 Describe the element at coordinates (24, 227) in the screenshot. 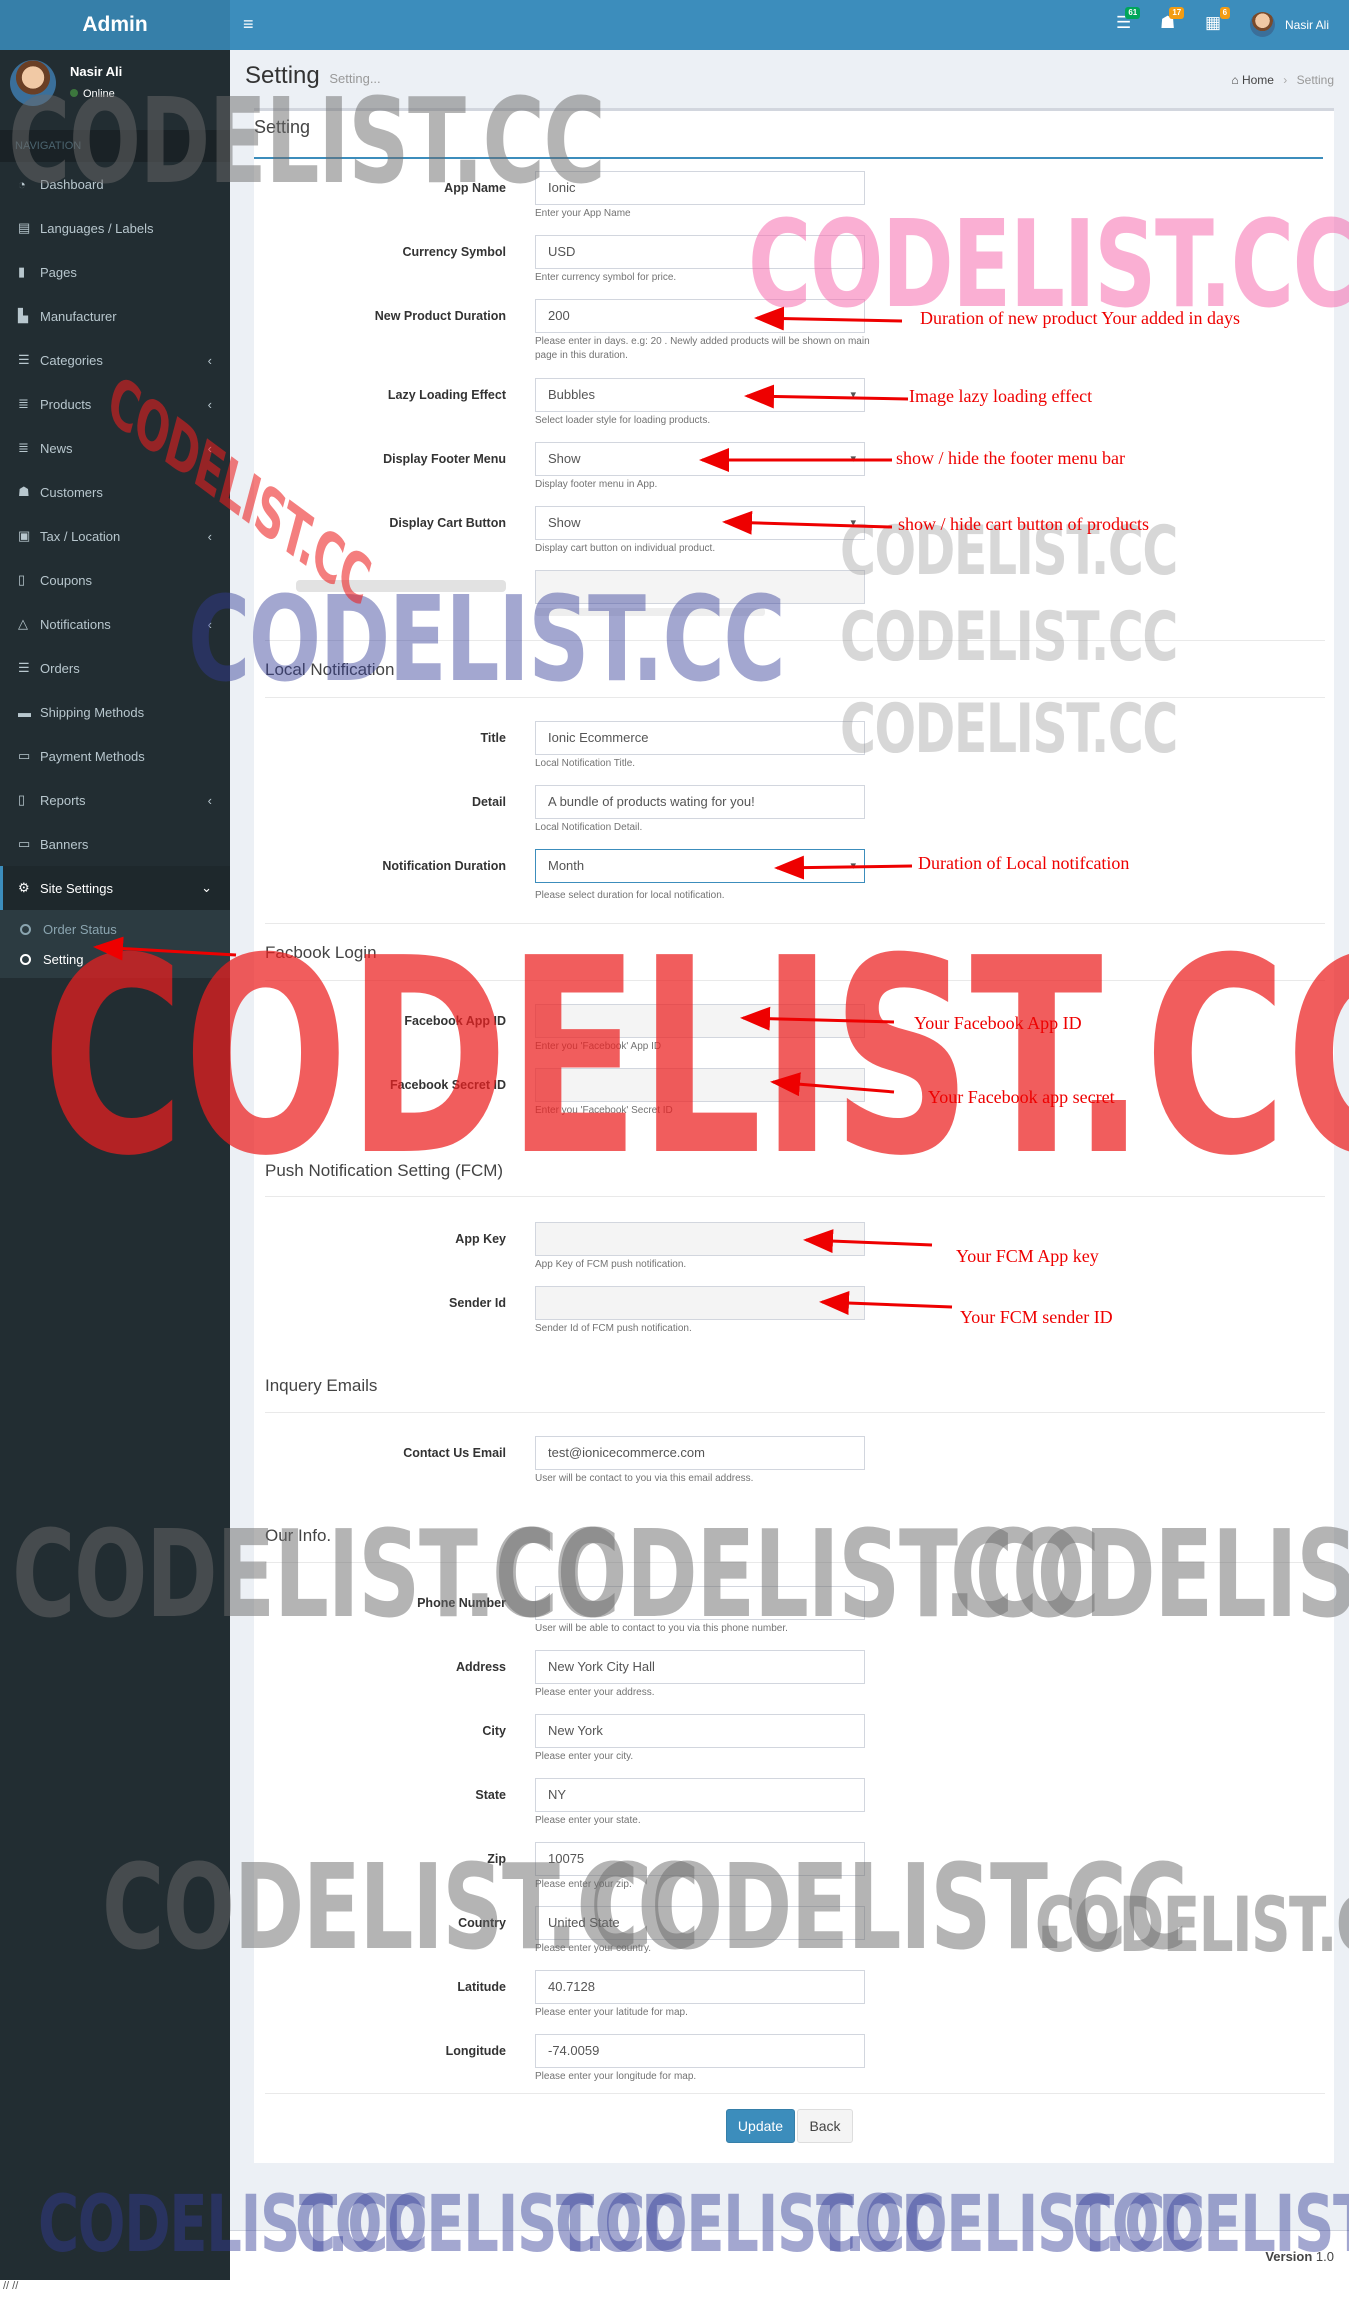

I see `language-icon: ▤` at that location.